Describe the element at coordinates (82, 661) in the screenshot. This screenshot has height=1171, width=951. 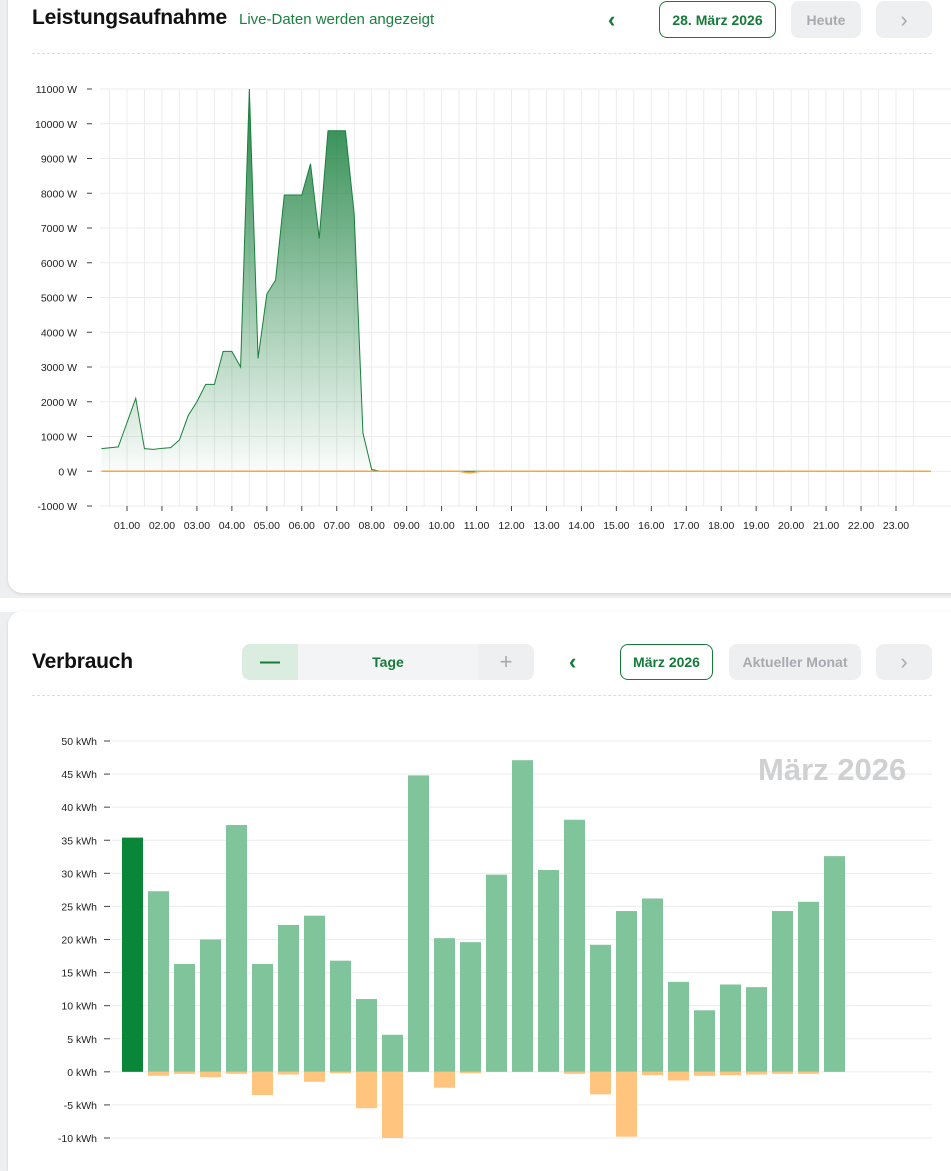
I see `consumption-title: Verbrauch` at that location.